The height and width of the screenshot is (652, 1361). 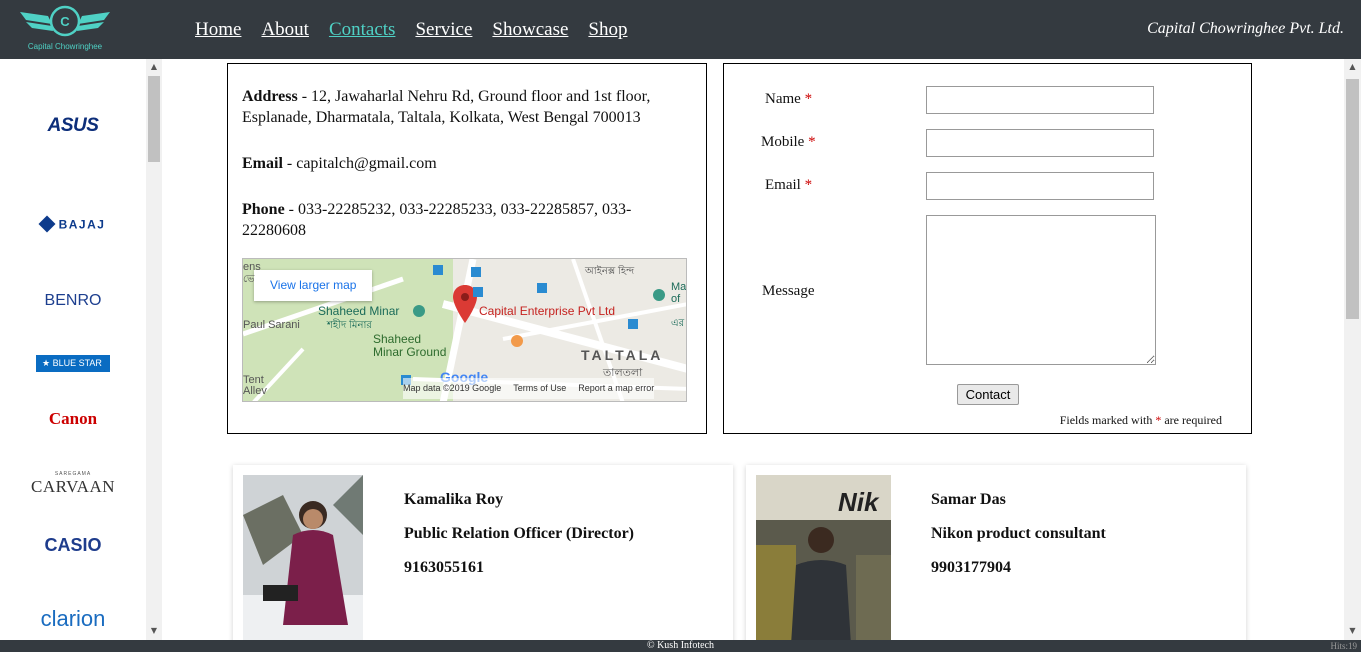 I want to click on person-name: Kamalika Roy, so click(x=454, y=499).